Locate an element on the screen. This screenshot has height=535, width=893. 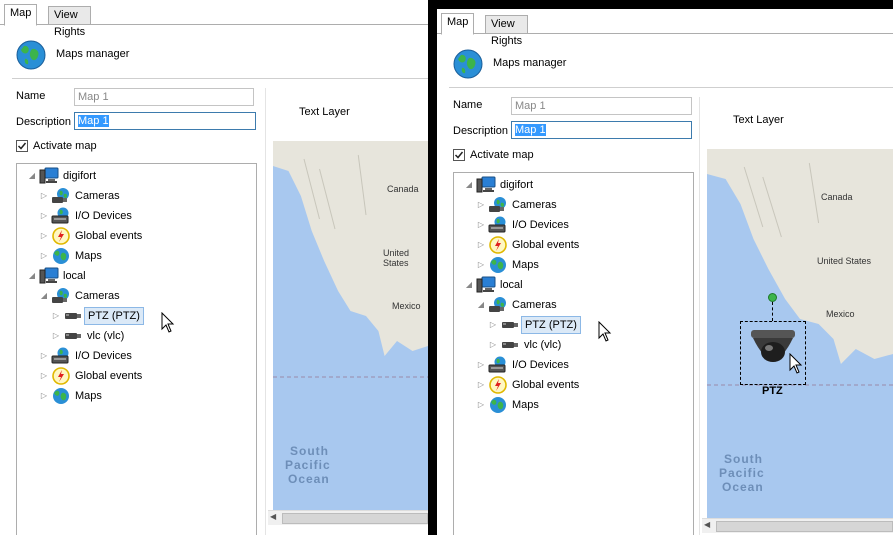
place-label-ocean: Pacific is located at coordinates (308, 465).